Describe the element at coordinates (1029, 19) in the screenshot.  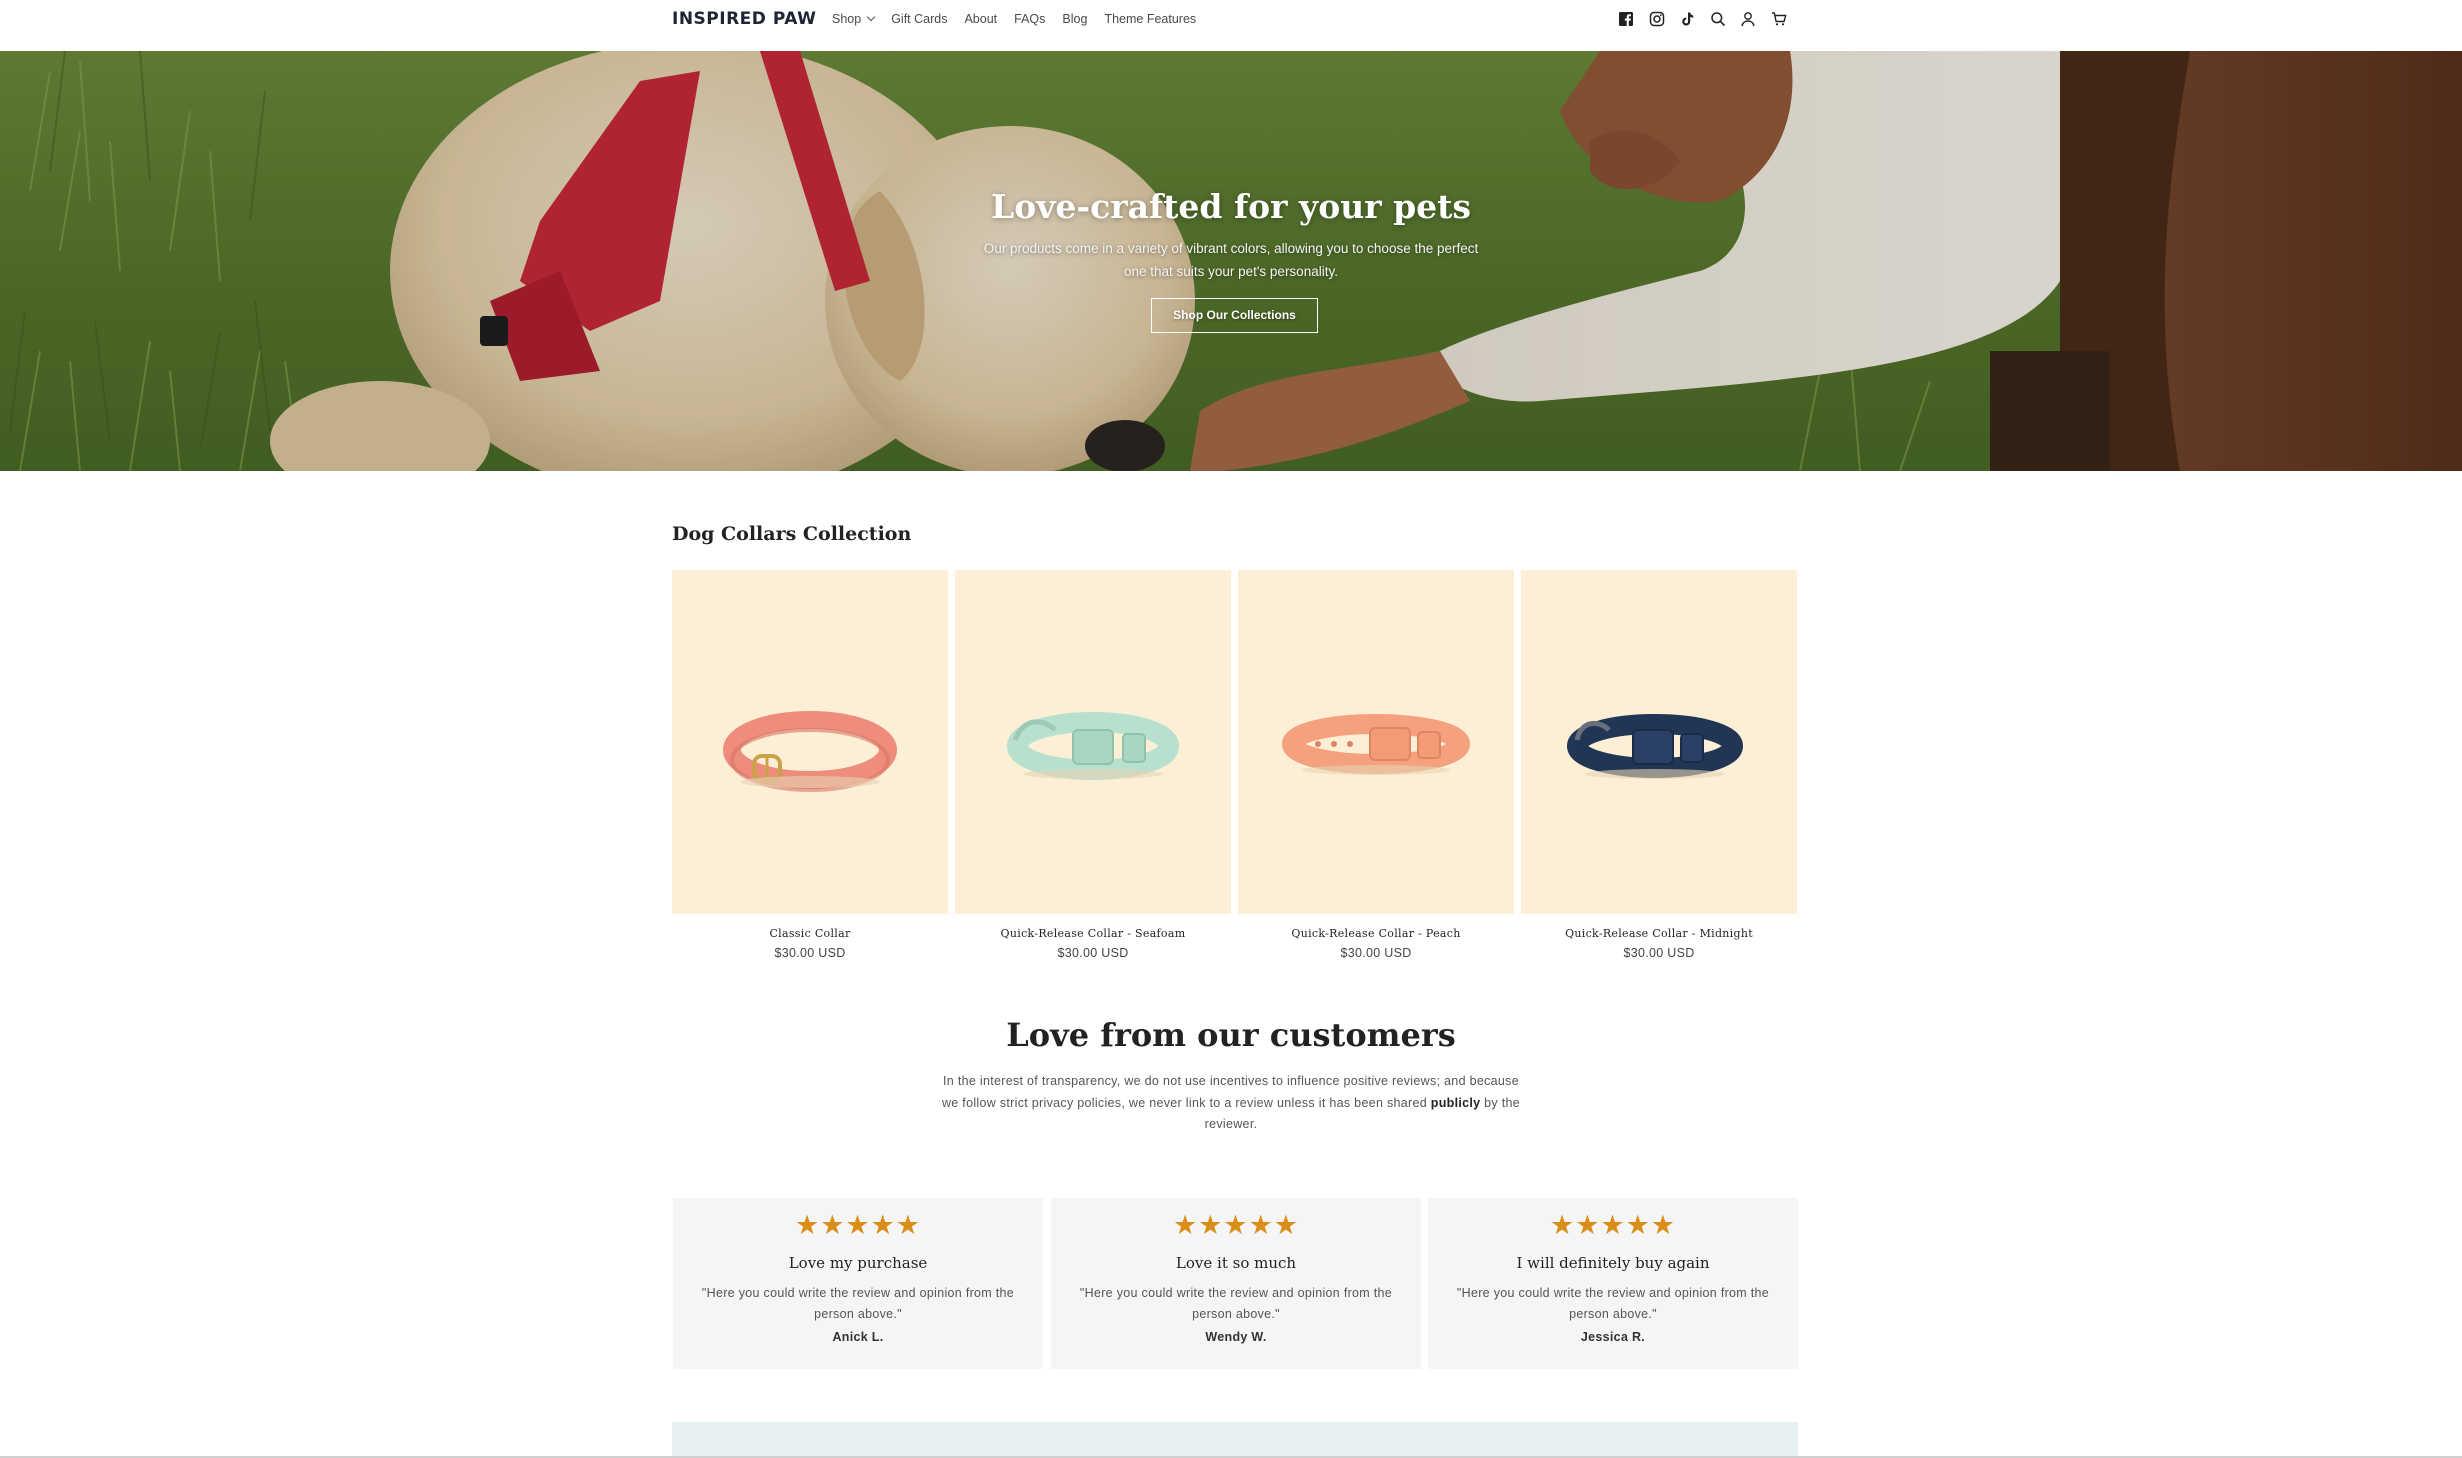
I see `nav-faqs: FAQs` at that location.